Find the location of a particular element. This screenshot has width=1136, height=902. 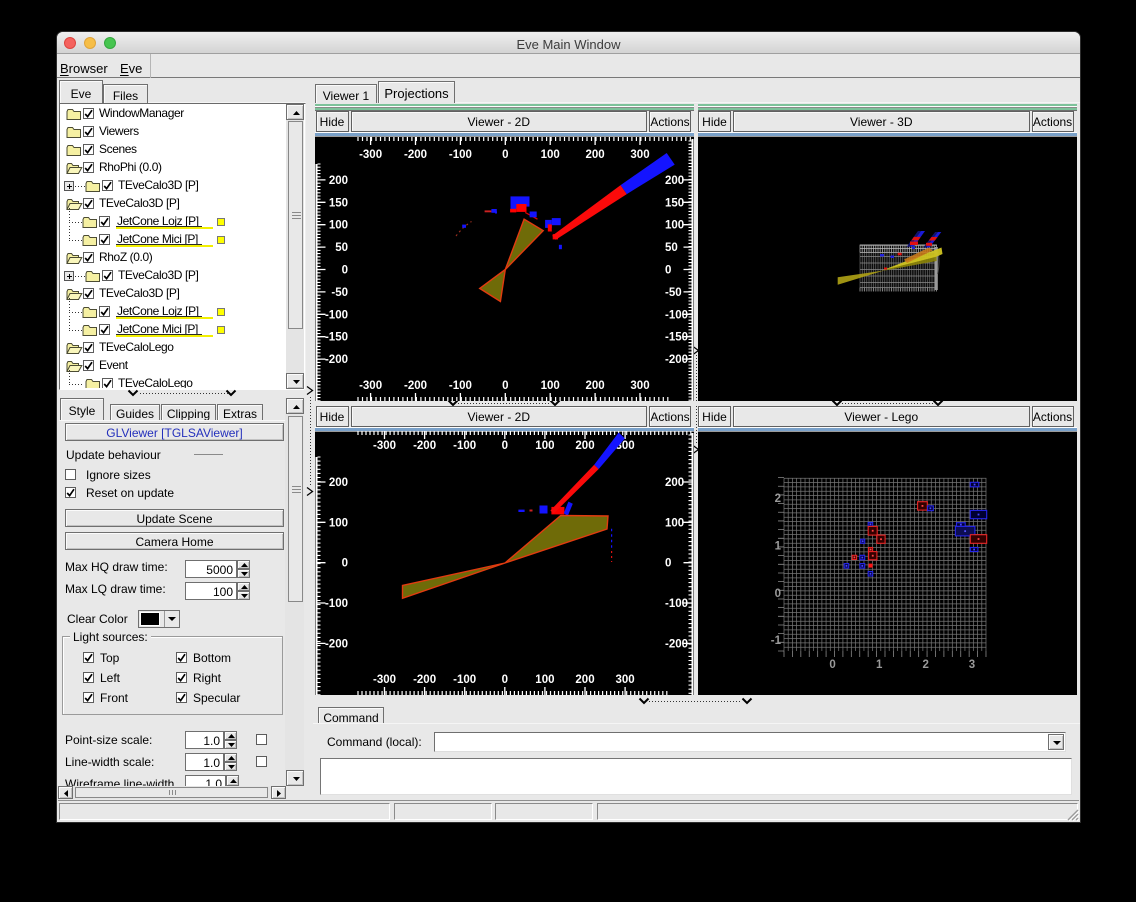

svg-text: -1 is located at coordinates (776, 641).